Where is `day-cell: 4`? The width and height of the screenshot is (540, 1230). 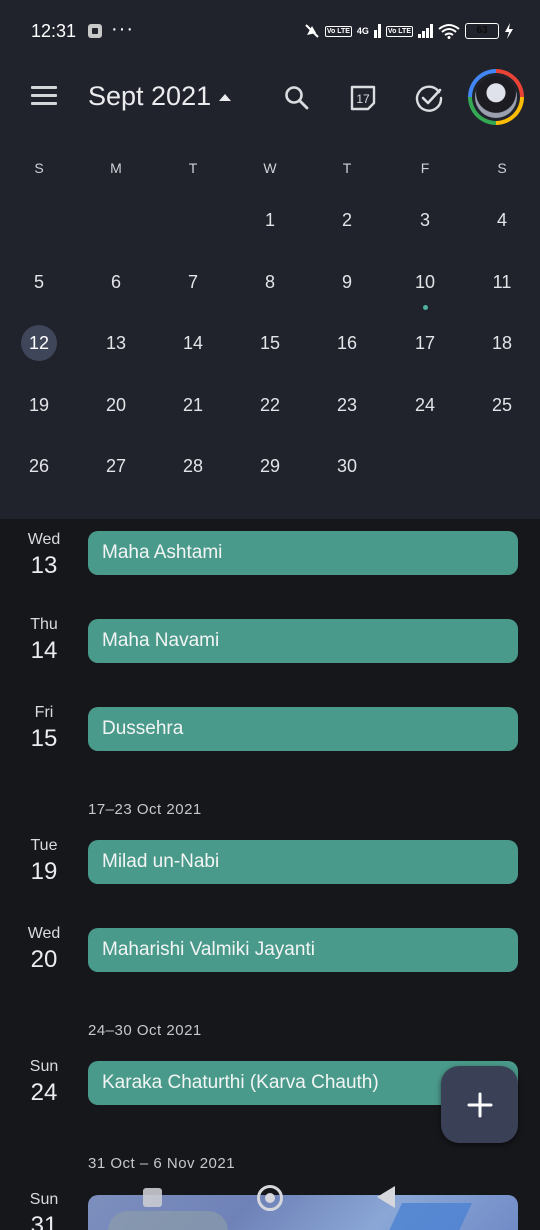 day-cell: 4 is located at coordinates (502, 220).